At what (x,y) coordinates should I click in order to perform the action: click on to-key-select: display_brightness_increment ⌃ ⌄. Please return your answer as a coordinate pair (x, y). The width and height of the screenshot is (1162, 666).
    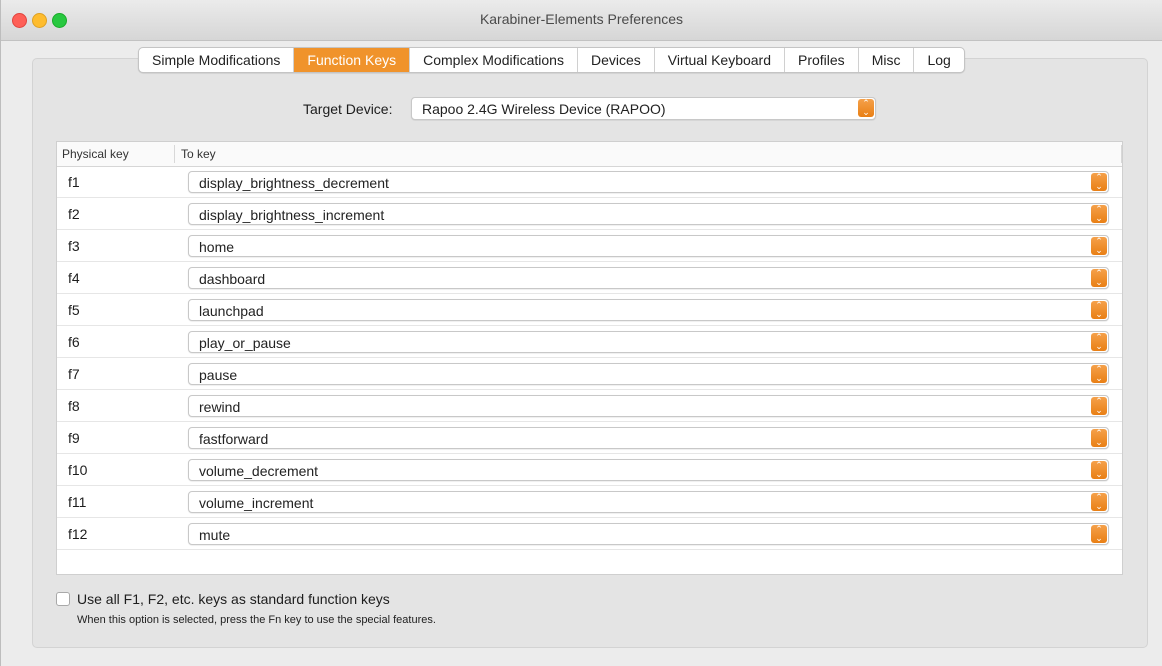
    Looking at the image, I should click on (648, 214).